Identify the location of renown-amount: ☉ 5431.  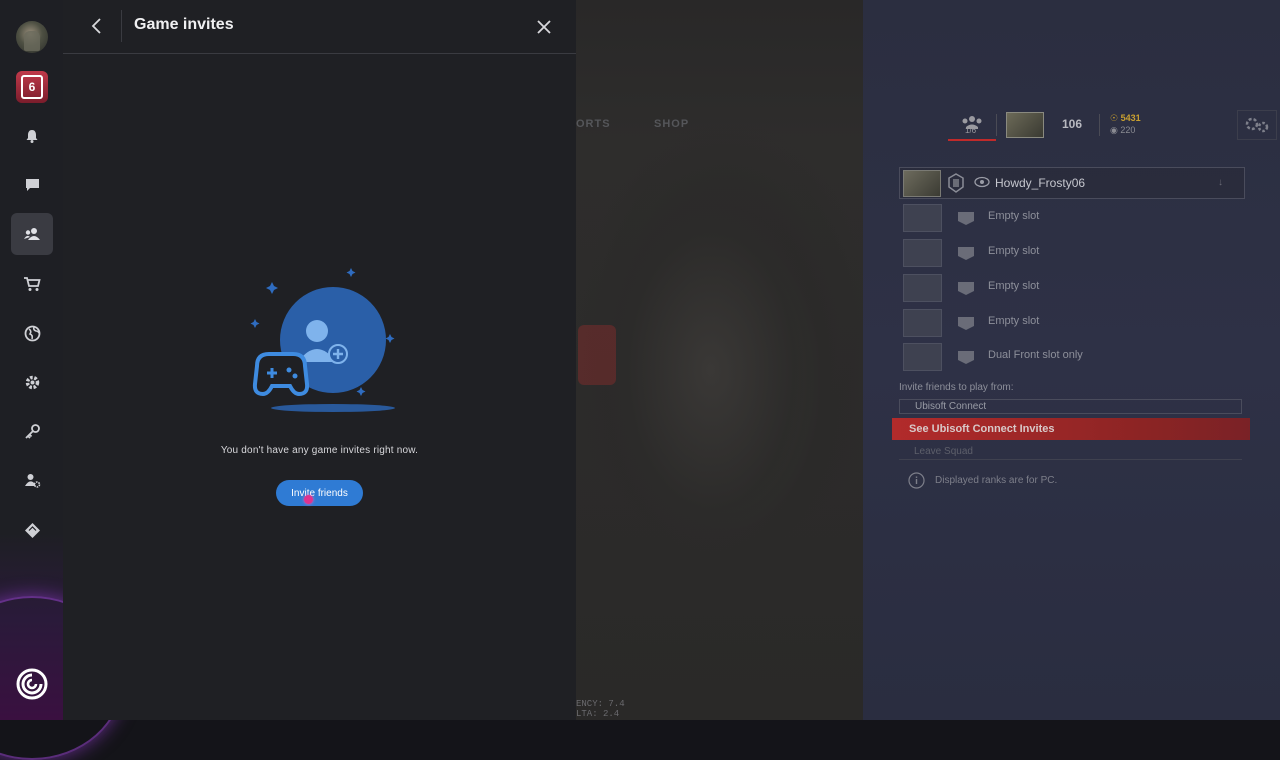
(1125, 118).